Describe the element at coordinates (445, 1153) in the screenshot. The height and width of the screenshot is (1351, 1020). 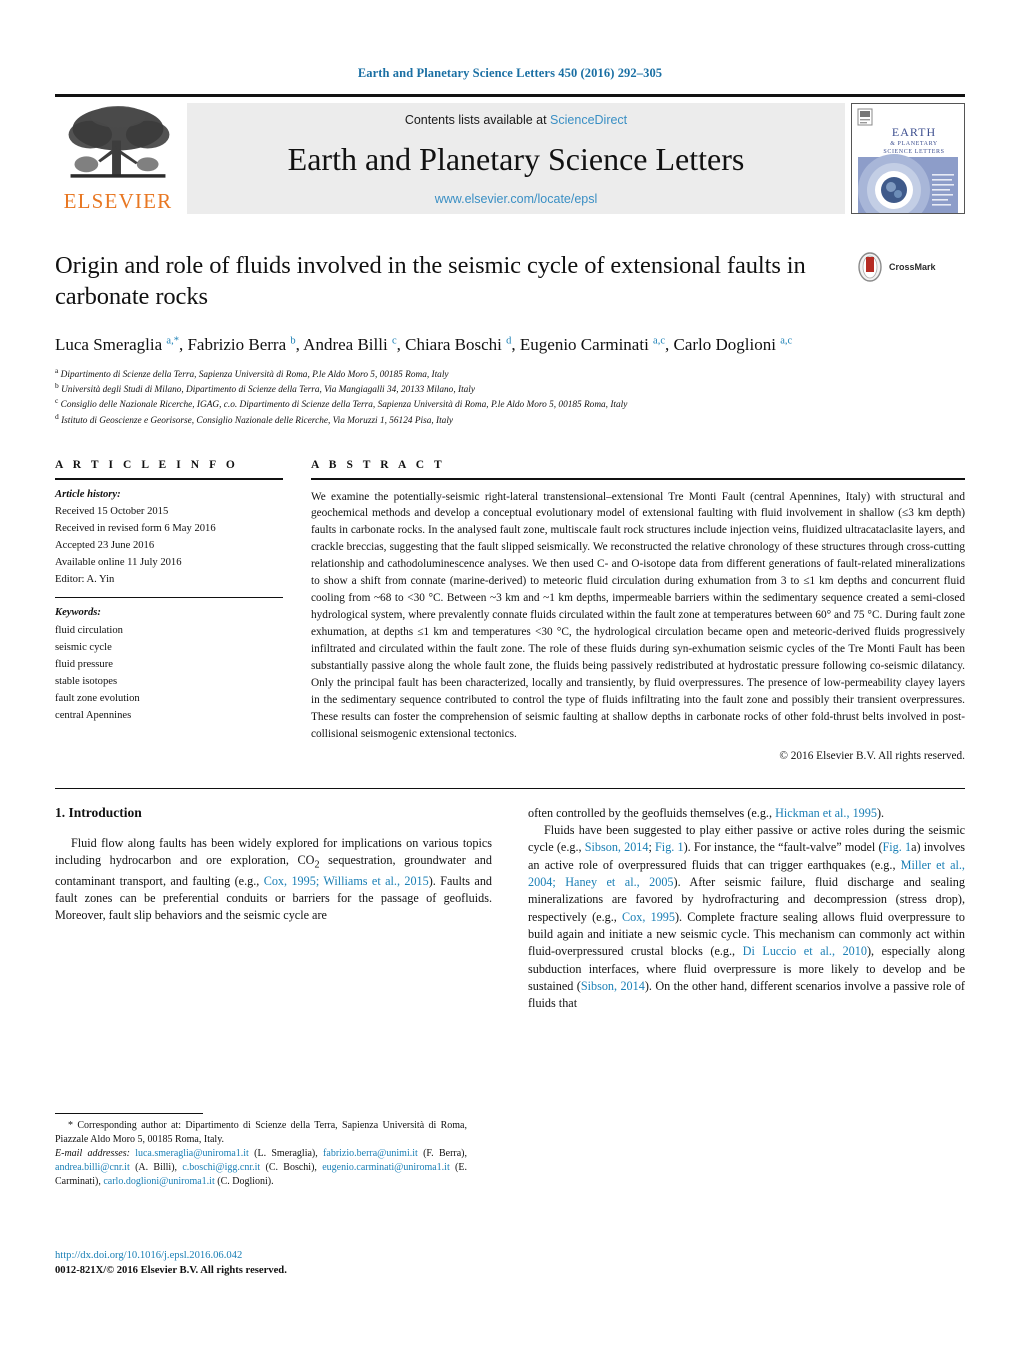
I see `email-person: (F. Berra),` at that location.